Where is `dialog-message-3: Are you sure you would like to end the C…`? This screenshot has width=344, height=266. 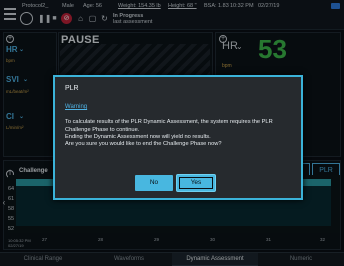 dialog-message-3: Are you sure you would like to end the C… is located at coordinates (143, 144).